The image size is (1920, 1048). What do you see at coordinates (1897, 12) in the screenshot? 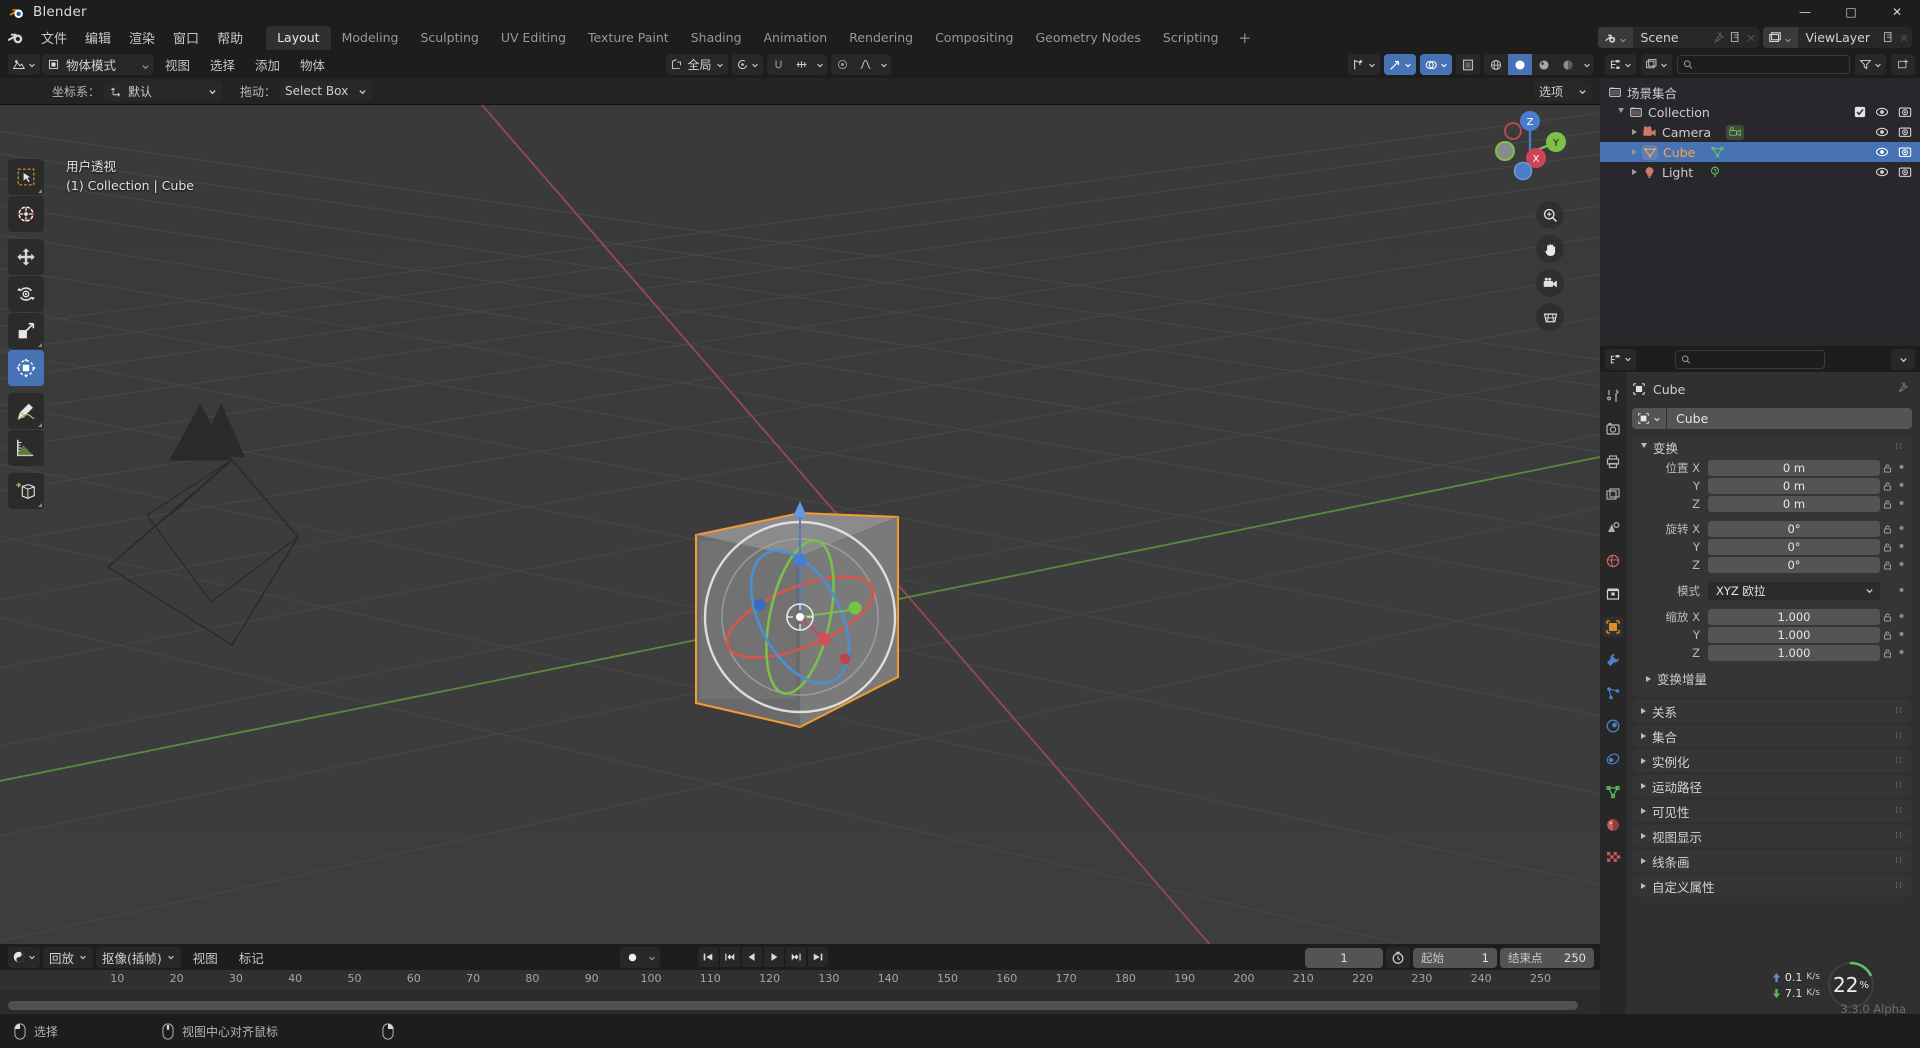
I see `close-button: ✕` at bounding box center [1897, 12].